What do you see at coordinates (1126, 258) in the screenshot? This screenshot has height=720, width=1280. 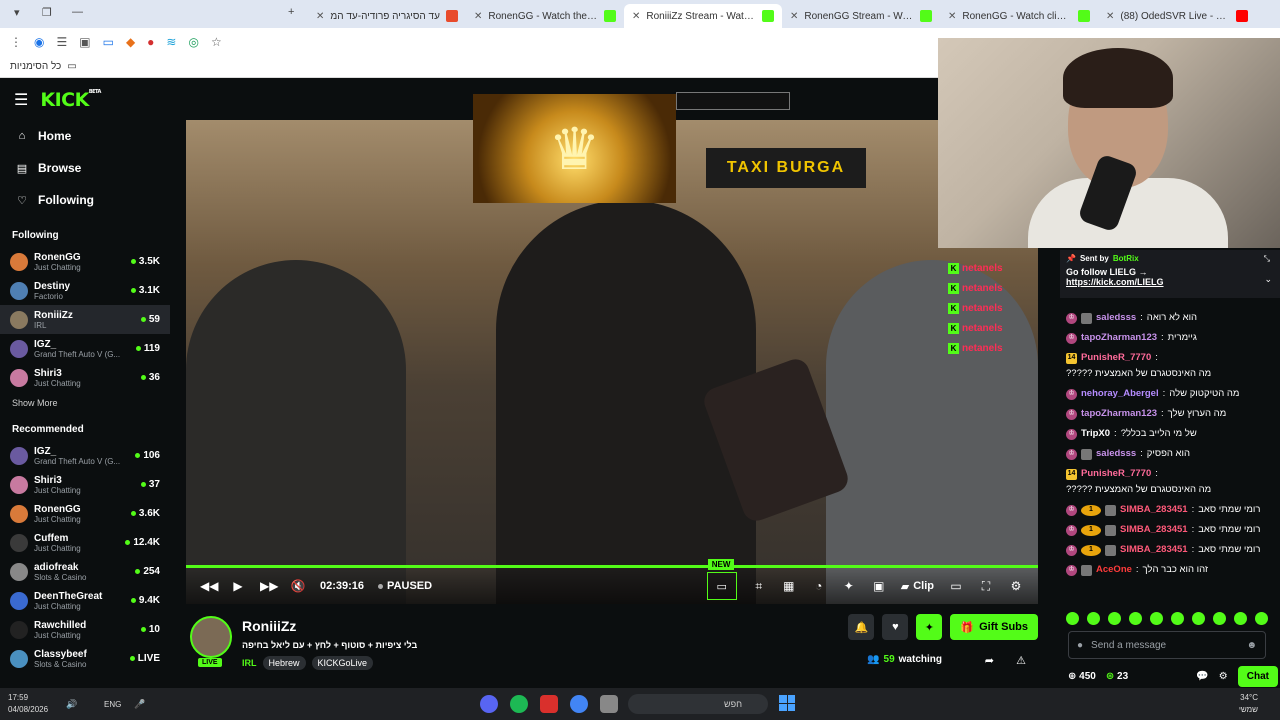 I see `bot-name: BotRix` at bounding box center [1126, 258].